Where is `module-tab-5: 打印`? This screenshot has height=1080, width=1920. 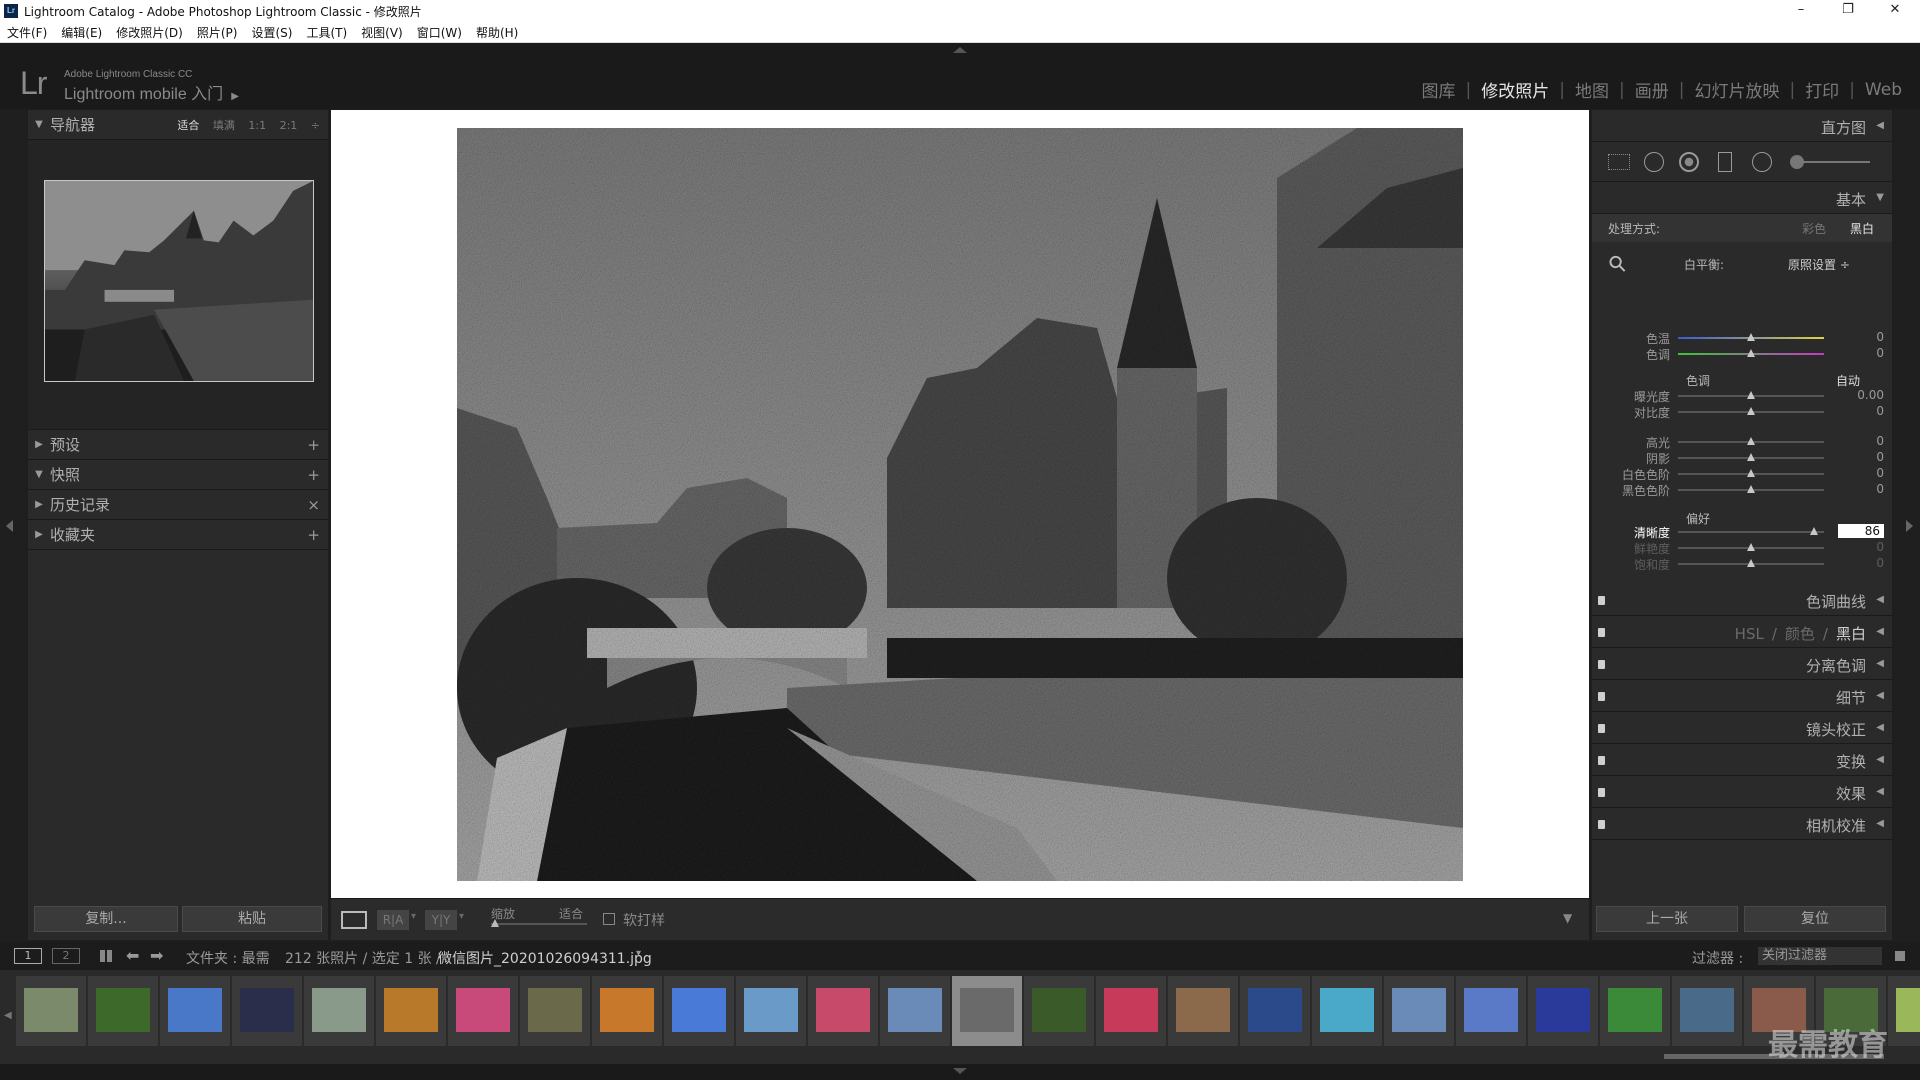 module-tab-5: 打印 is located at coordinates (1822, 89).